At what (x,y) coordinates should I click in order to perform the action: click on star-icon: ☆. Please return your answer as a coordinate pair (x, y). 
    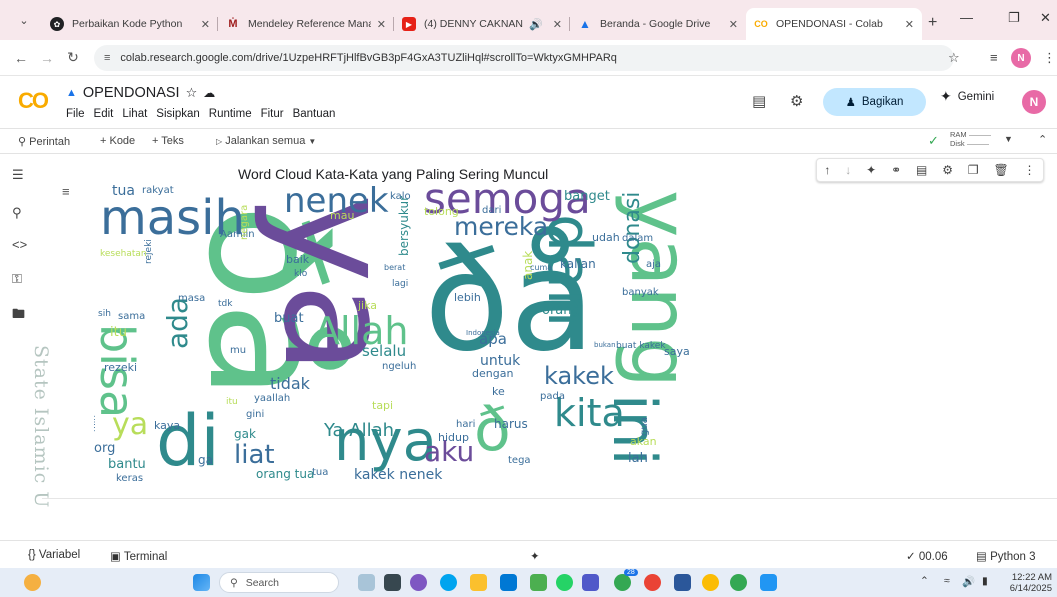
    Looking at the image, I should click on (192, 93).